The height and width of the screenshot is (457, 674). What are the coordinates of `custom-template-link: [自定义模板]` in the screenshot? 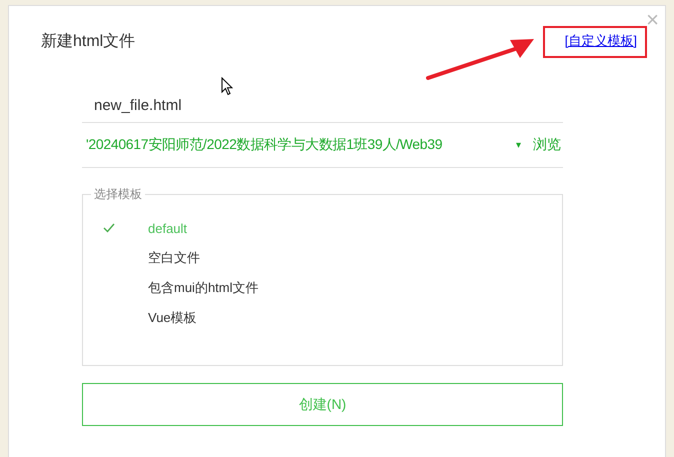 It's located at (600, 41).